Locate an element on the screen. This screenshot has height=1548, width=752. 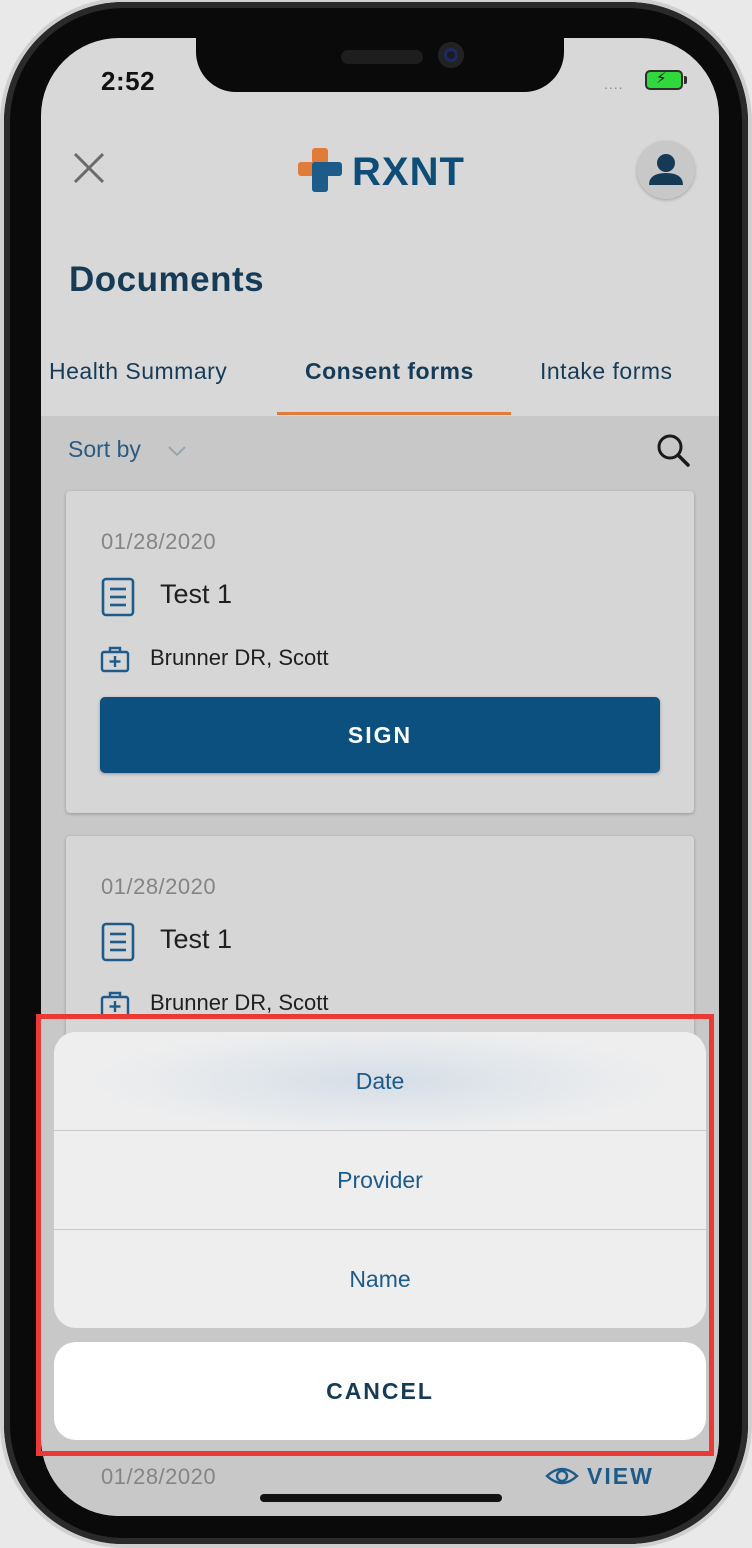
sort-option-date: Date is located at coordinates (380, 1081).